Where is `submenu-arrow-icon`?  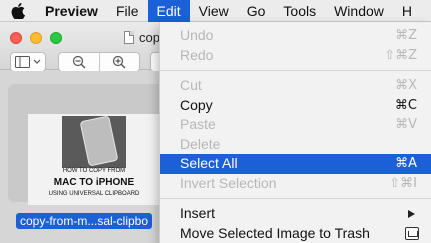 submenu-arrow-icon is located at coordinates (411, 214).